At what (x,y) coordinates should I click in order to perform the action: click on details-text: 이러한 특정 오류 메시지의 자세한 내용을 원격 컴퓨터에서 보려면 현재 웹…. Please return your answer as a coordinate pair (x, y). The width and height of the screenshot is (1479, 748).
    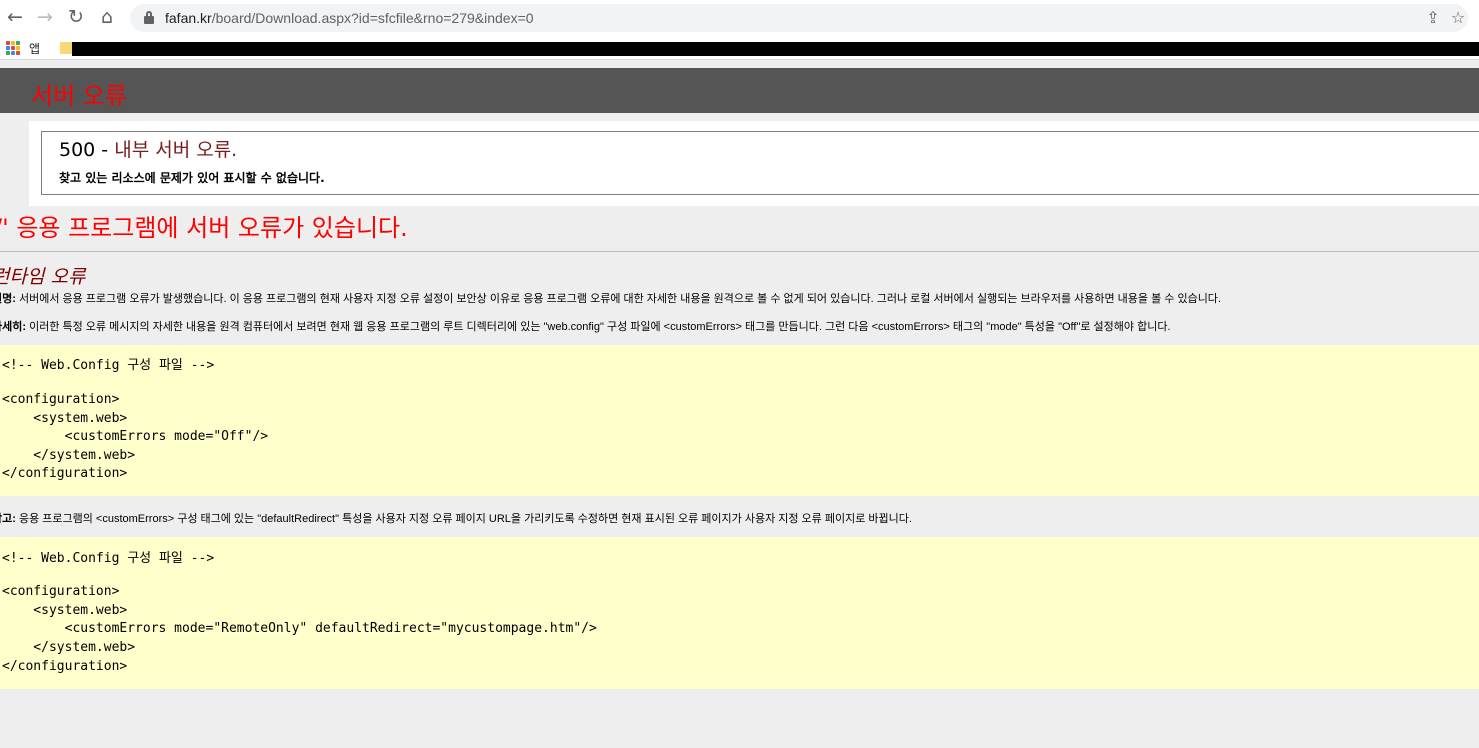
    Looking at the image, I should click on (598, 327).